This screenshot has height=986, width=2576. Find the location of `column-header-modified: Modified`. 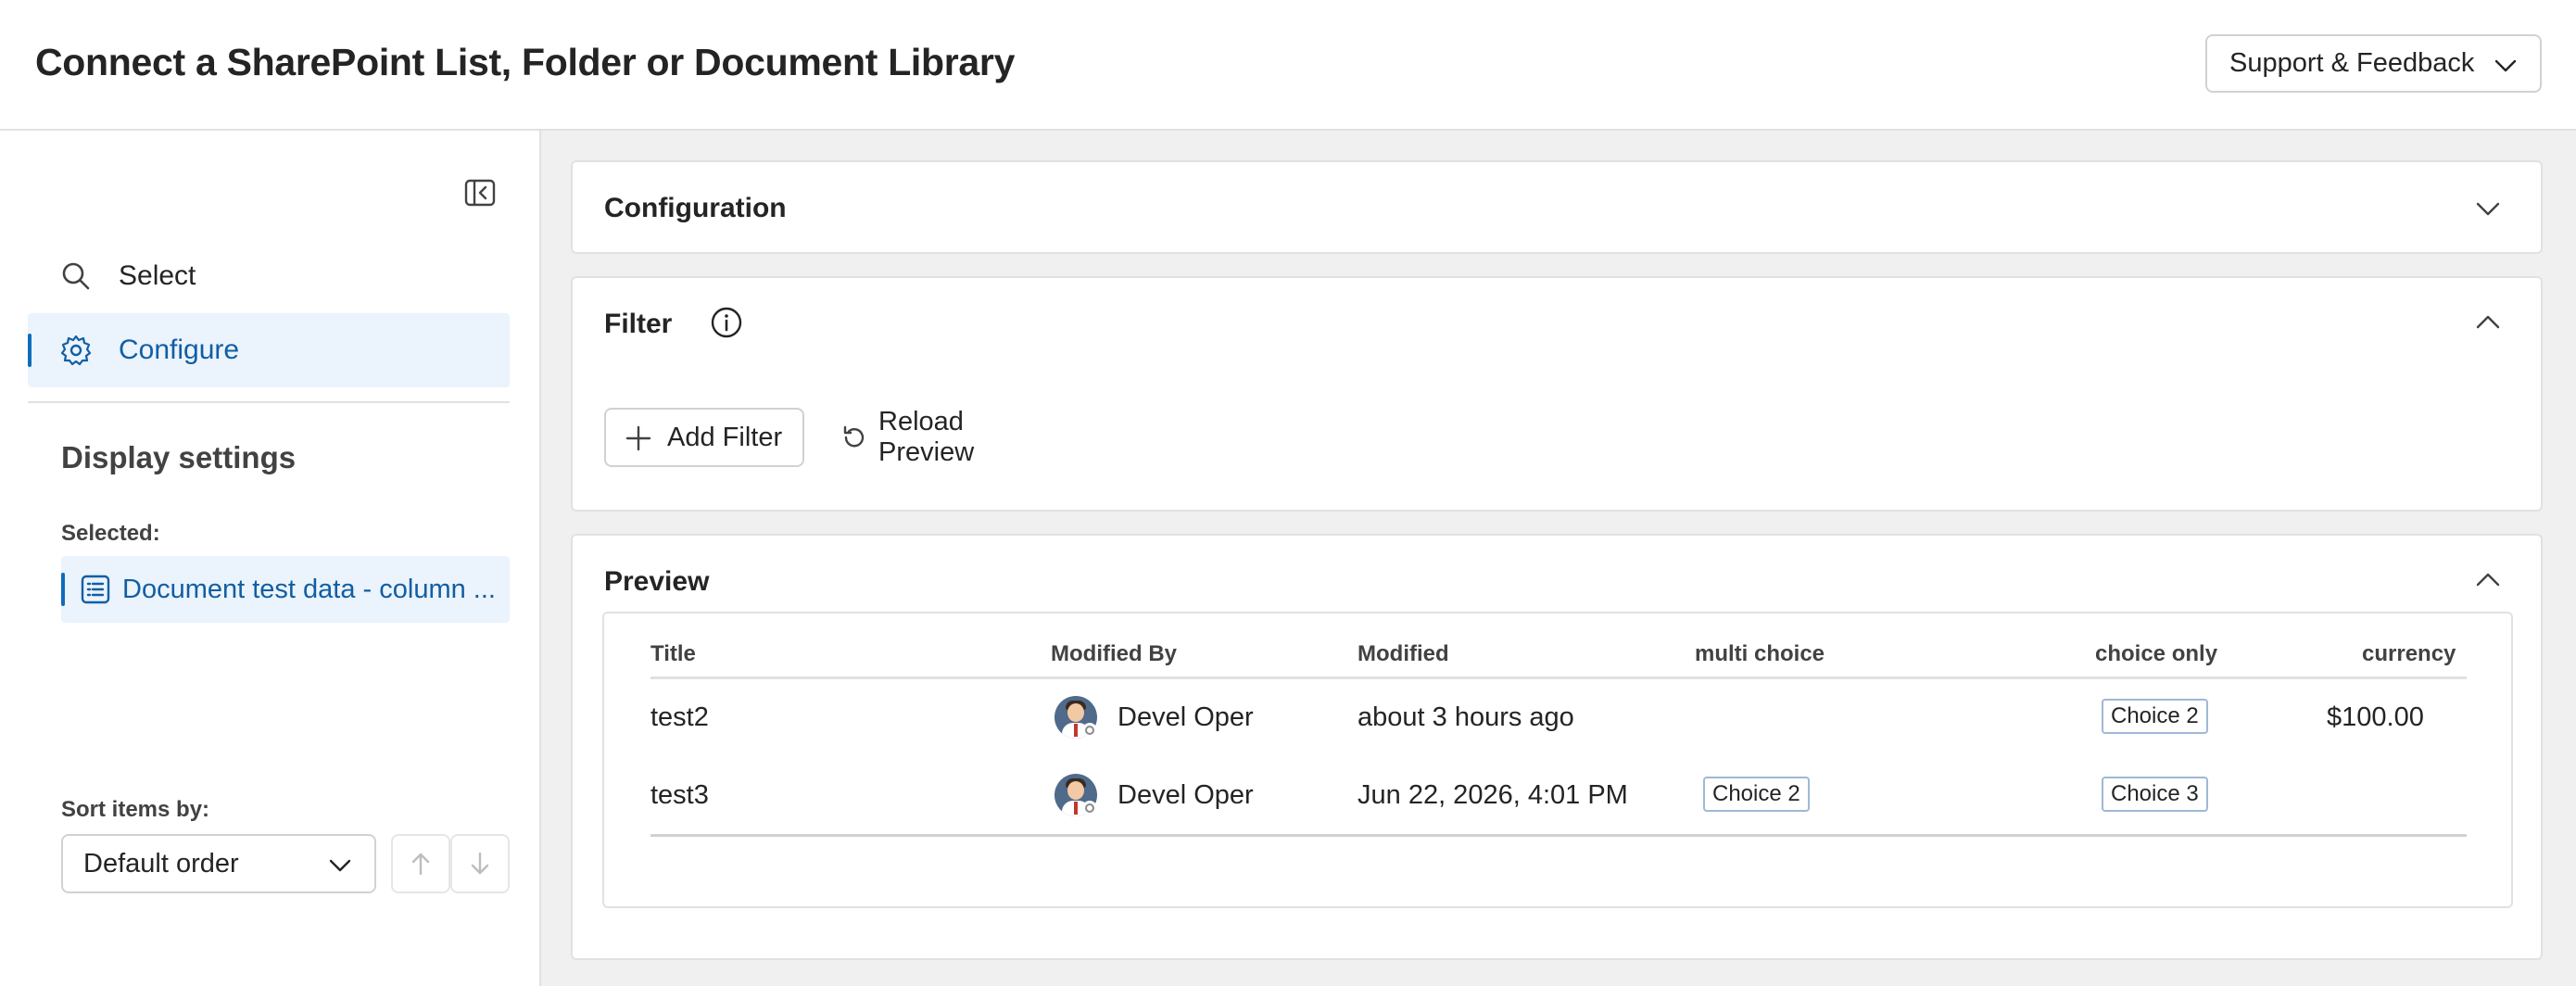

column-header-modified: Modified is located at coordinates (1403, 654).